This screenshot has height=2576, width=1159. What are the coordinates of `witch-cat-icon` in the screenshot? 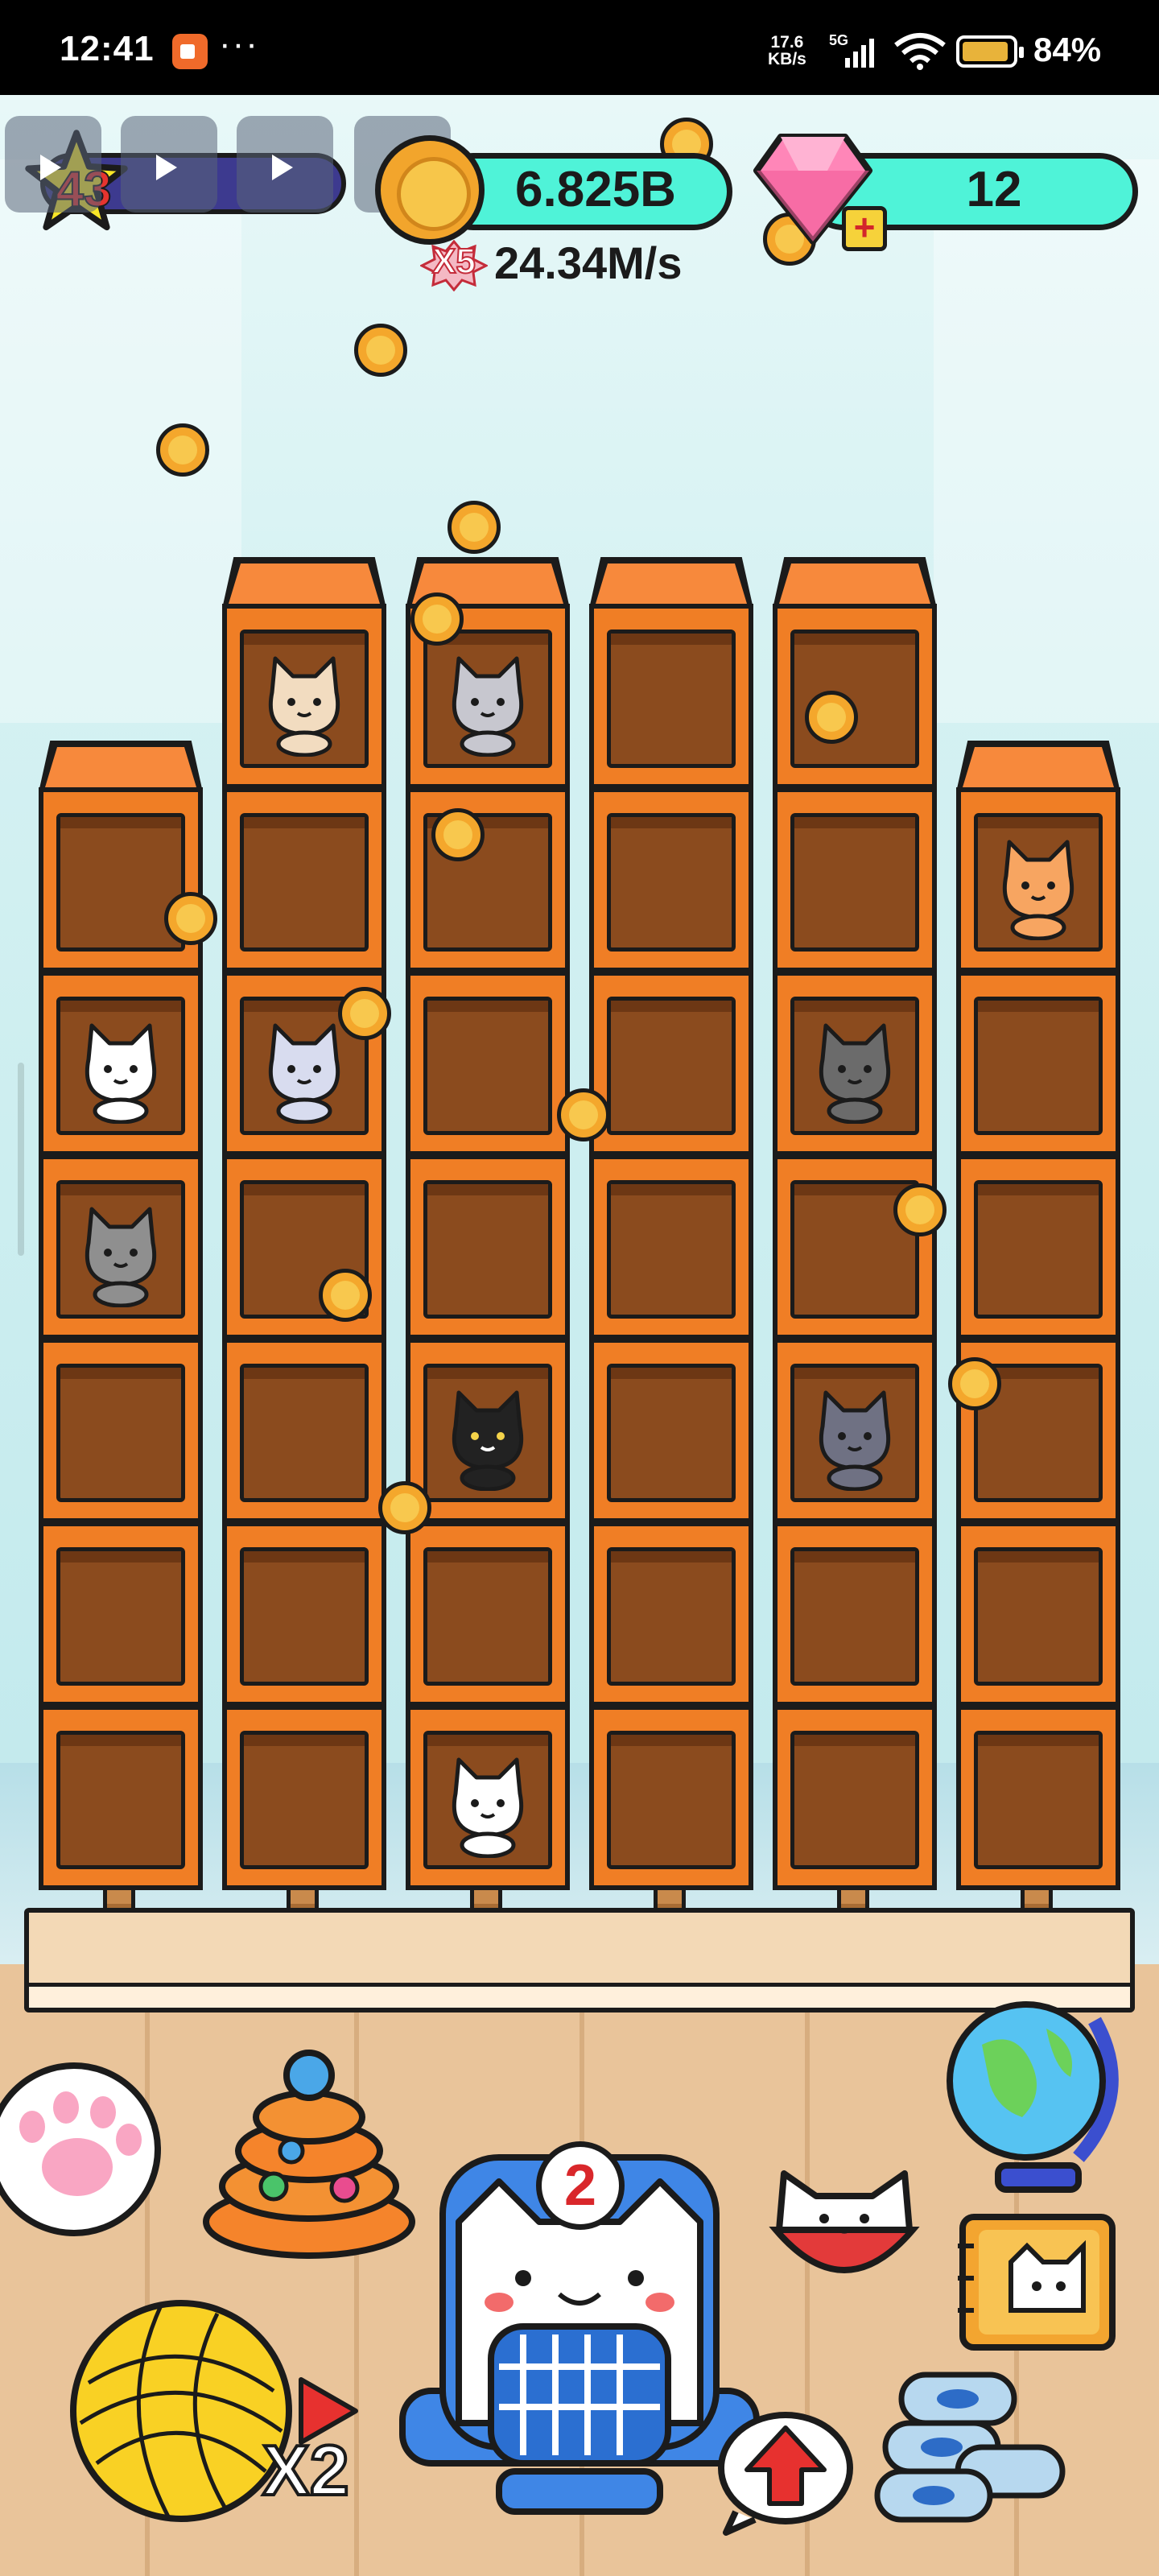 It's located at (487, 1434).